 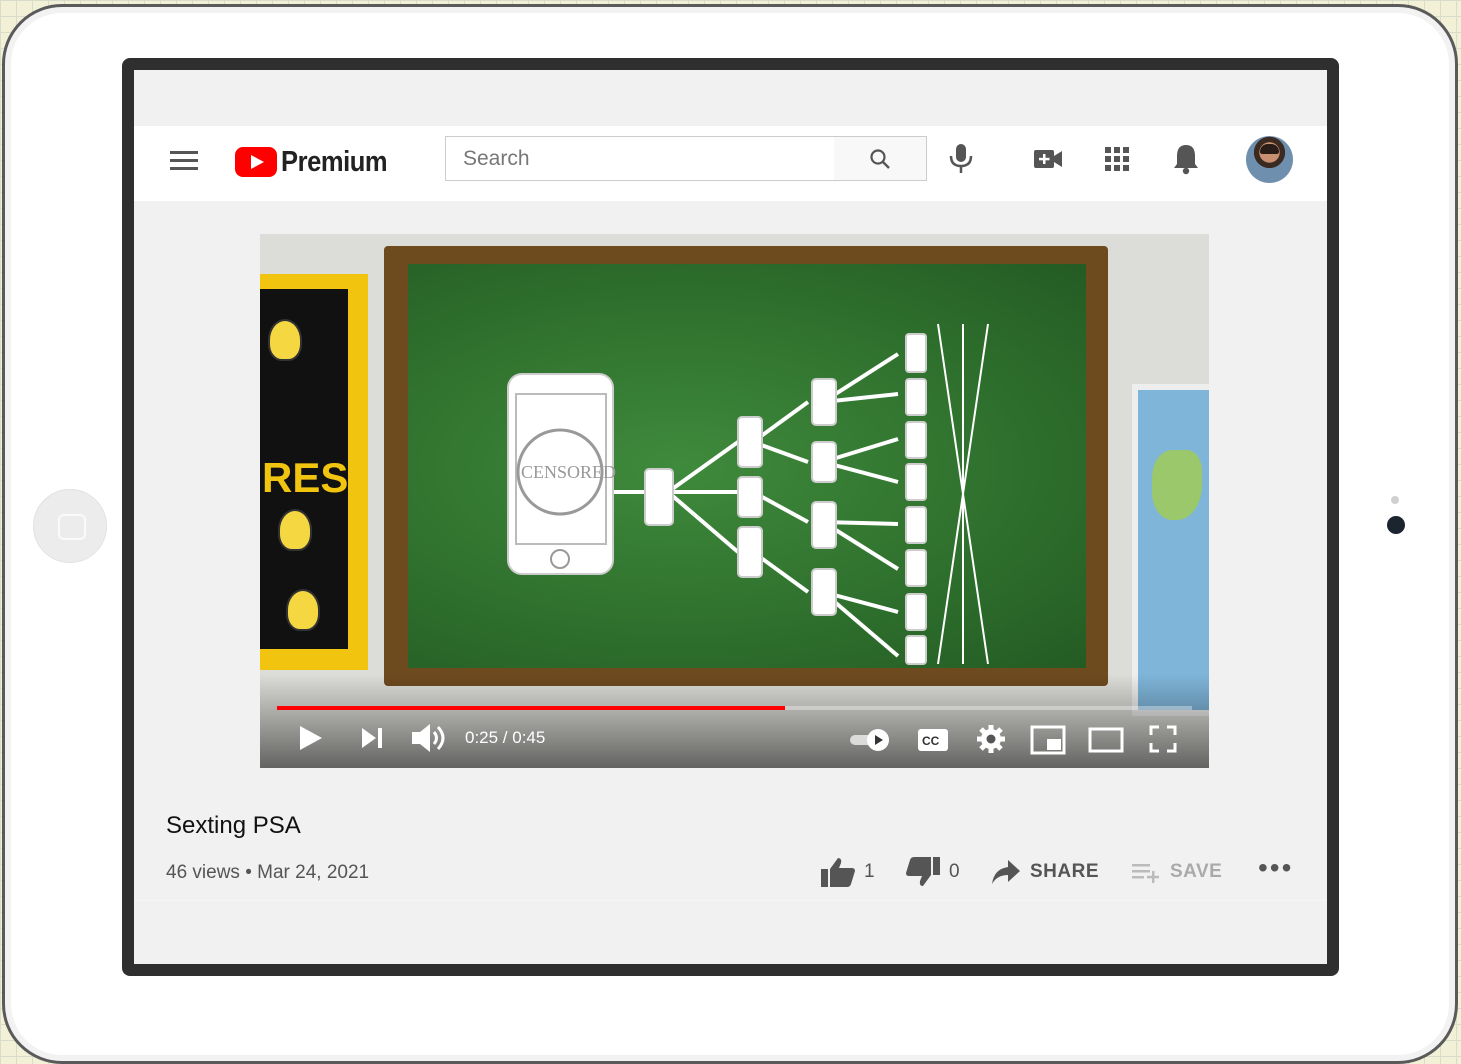 I want to click on search-button, so click(x=880, y=158).